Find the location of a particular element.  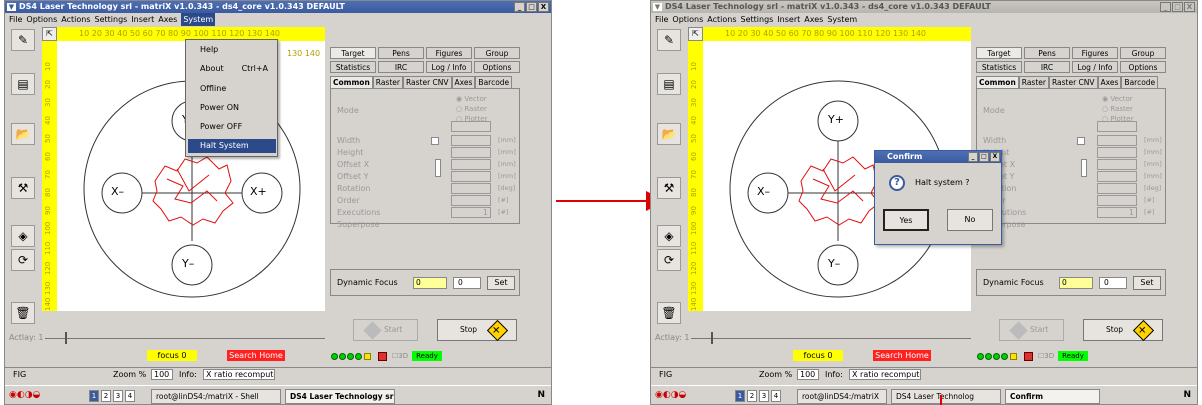

menu-insert: Insert is located at coordinates (142, 19).